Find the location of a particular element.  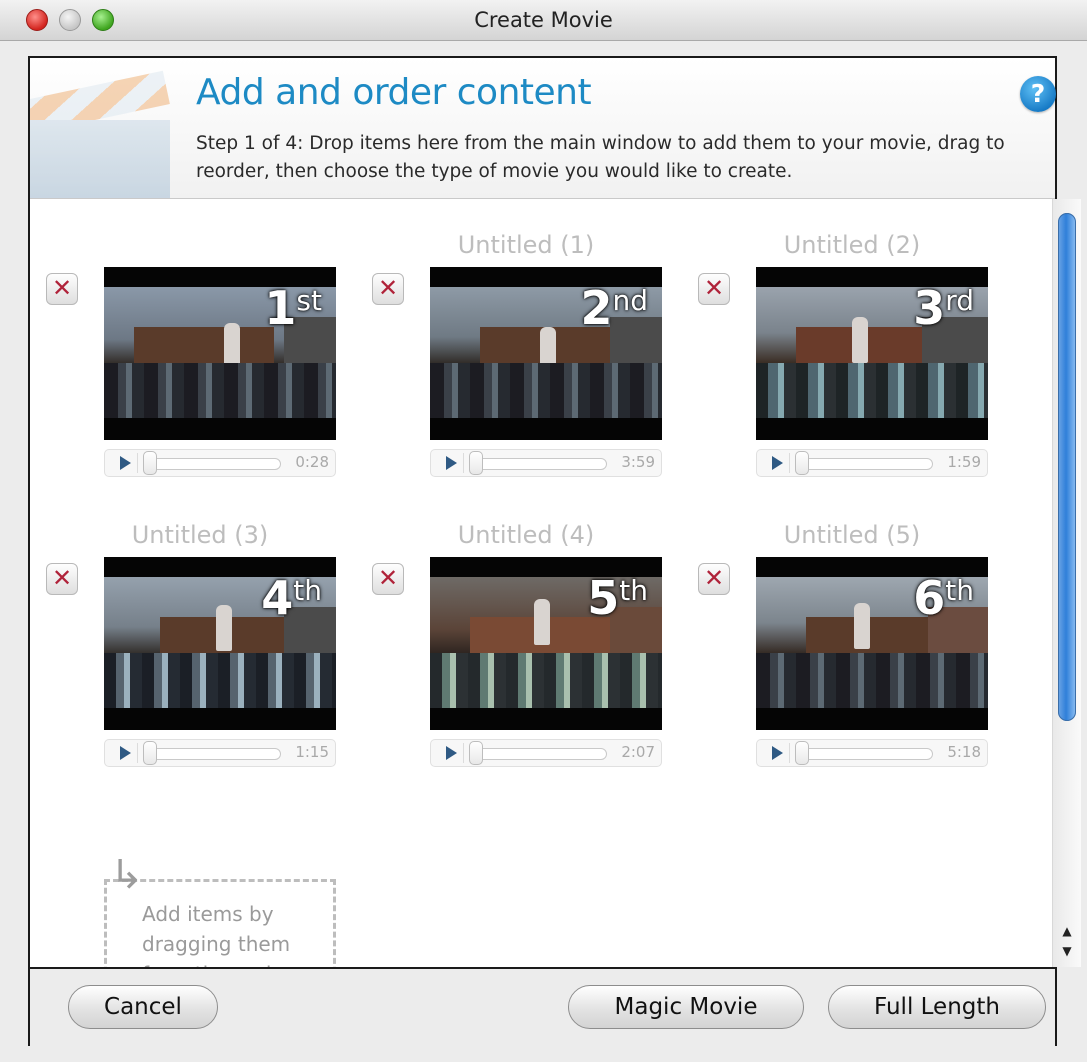

scrollbar-thumb is located at coordinates (1067, 467).